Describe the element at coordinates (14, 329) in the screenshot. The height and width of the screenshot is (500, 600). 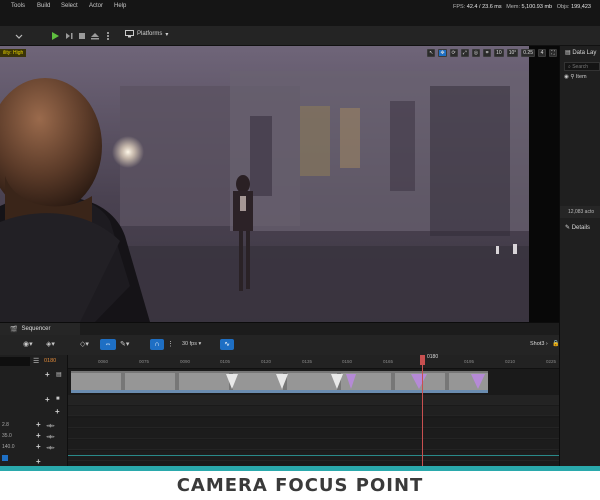
I see `clapper-icon: 🎬` at that location.